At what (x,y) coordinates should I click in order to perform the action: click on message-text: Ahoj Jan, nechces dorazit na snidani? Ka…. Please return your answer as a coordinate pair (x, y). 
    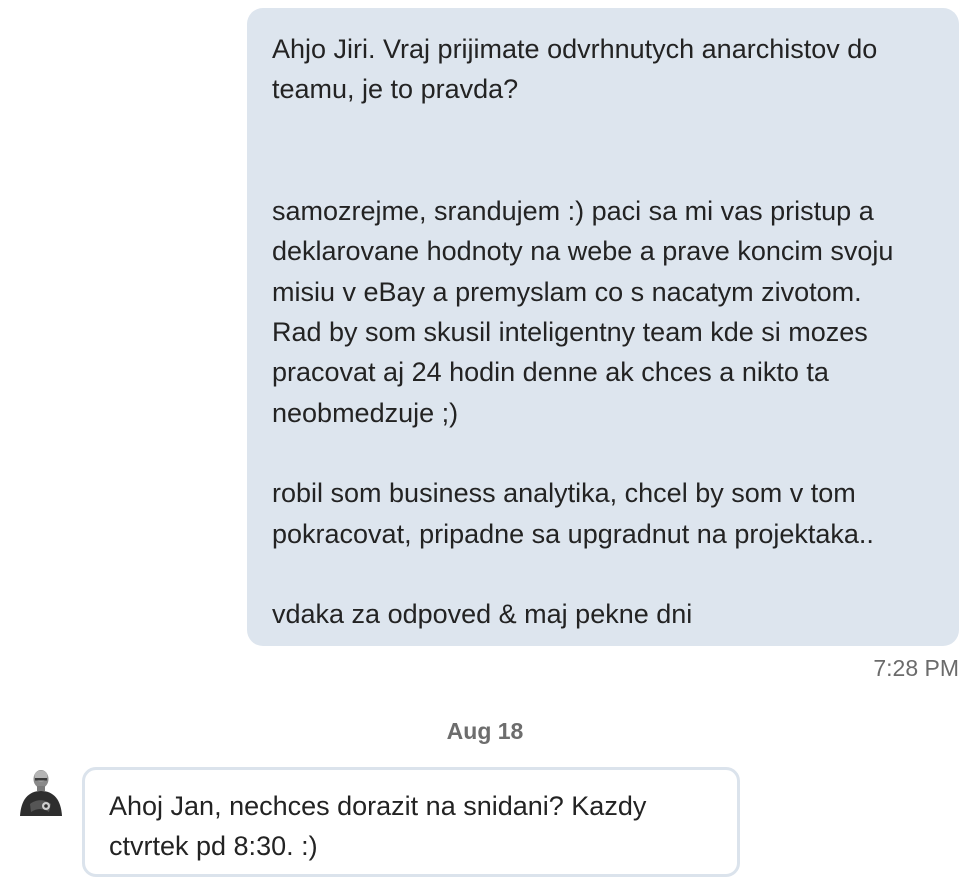
    Looking at the image, I should click on (378, 826).